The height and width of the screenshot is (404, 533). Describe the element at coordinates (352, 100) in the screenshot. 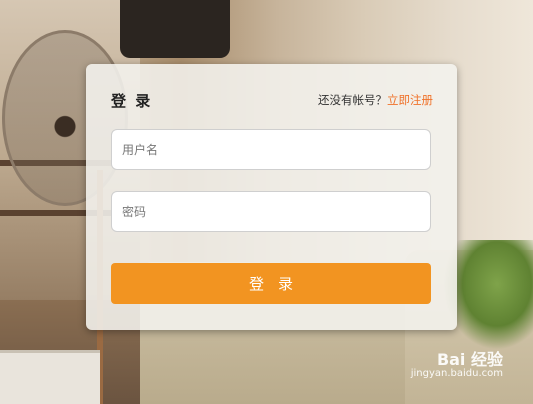

I see `register-prompt-text: 还没有帐号？` at that location.